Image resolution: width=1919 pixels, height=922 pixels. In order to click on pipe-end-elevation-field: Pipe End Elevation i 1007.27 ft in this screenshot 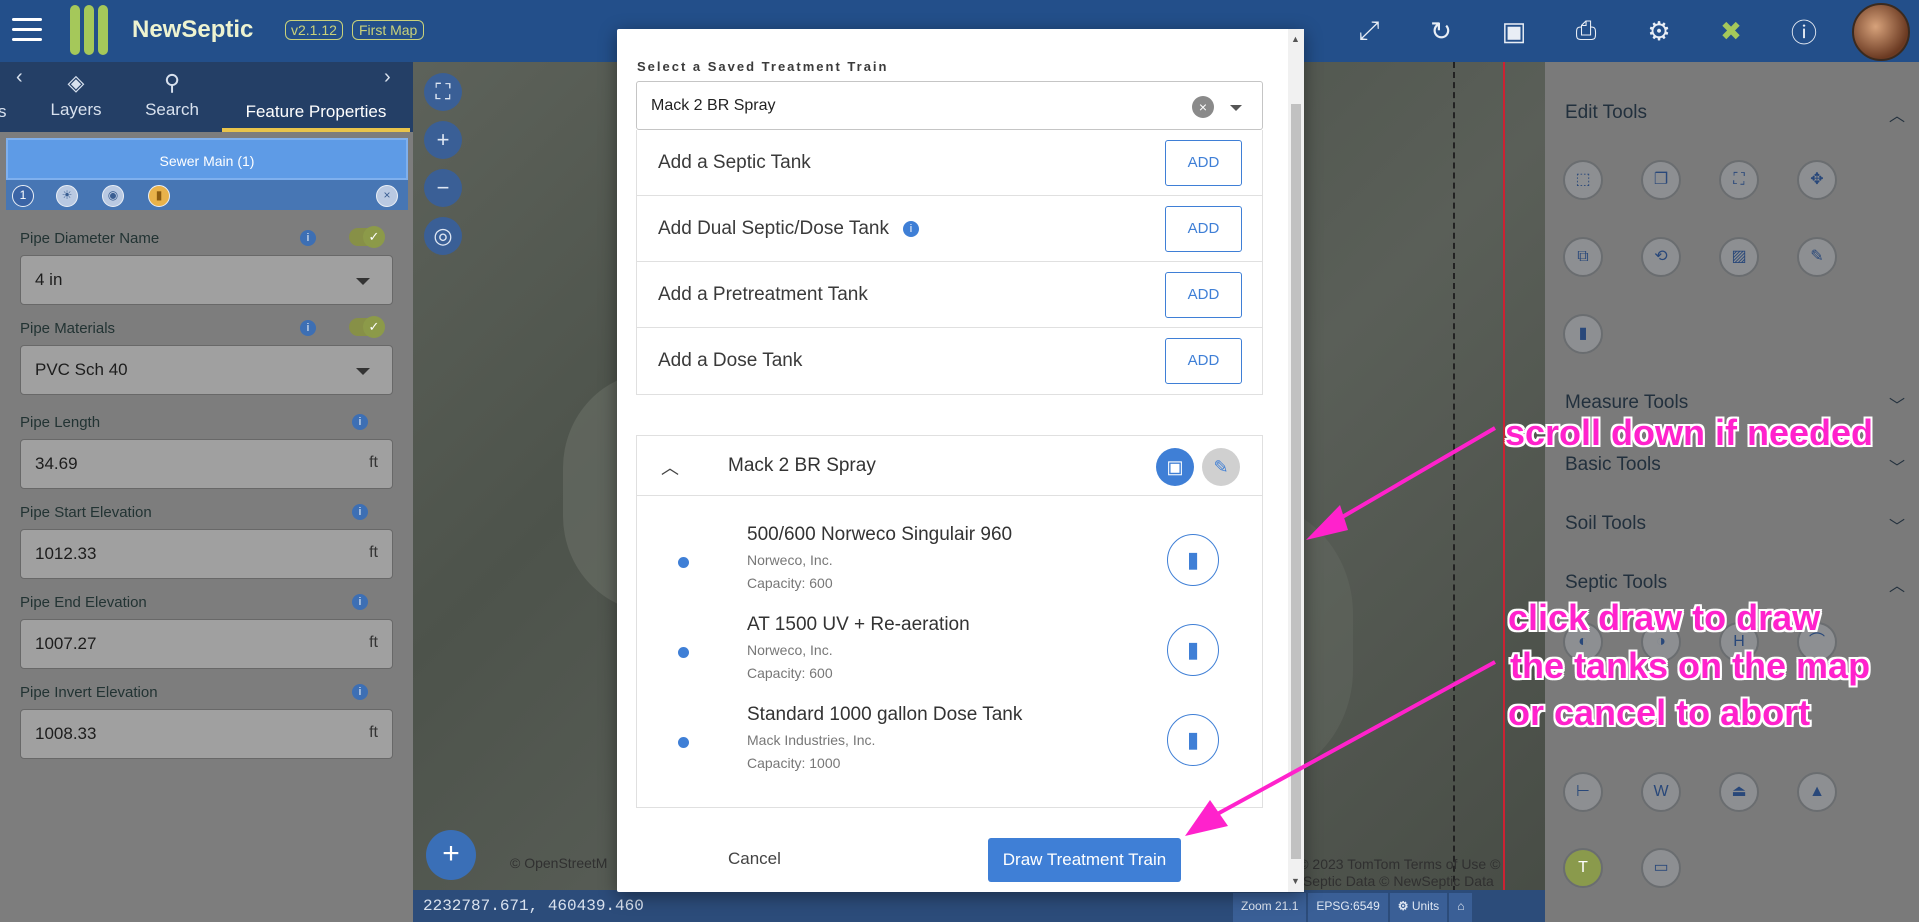, I will do `click(206, 631)`.